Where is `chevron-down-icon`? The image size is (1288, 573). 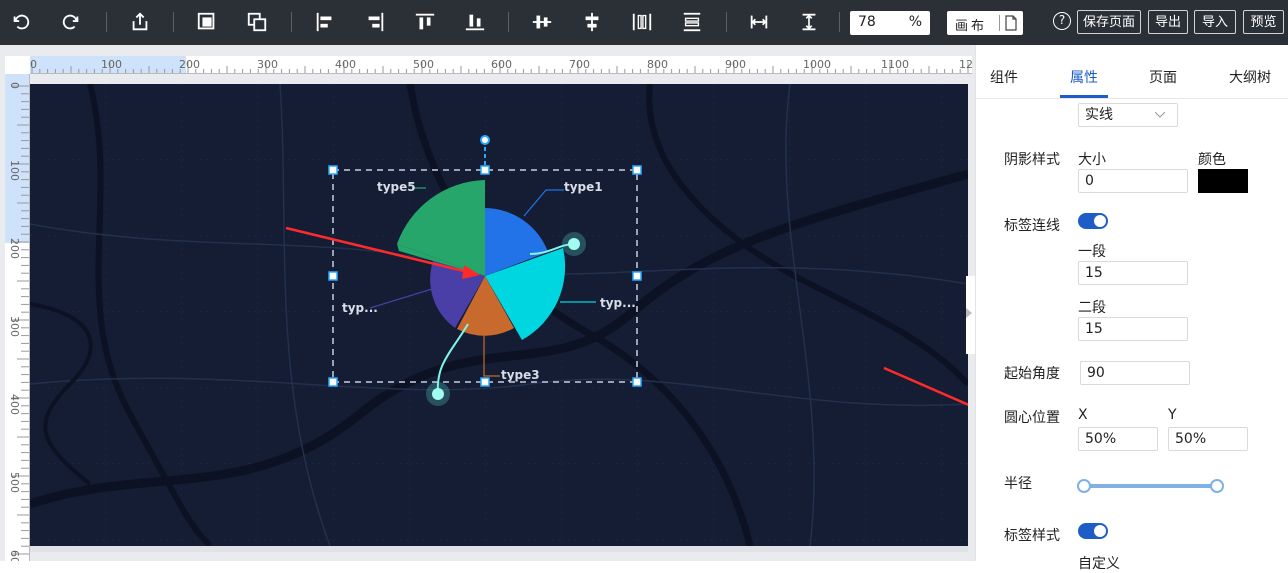 chevron-down-icon is located at coordinates (1160, 115).